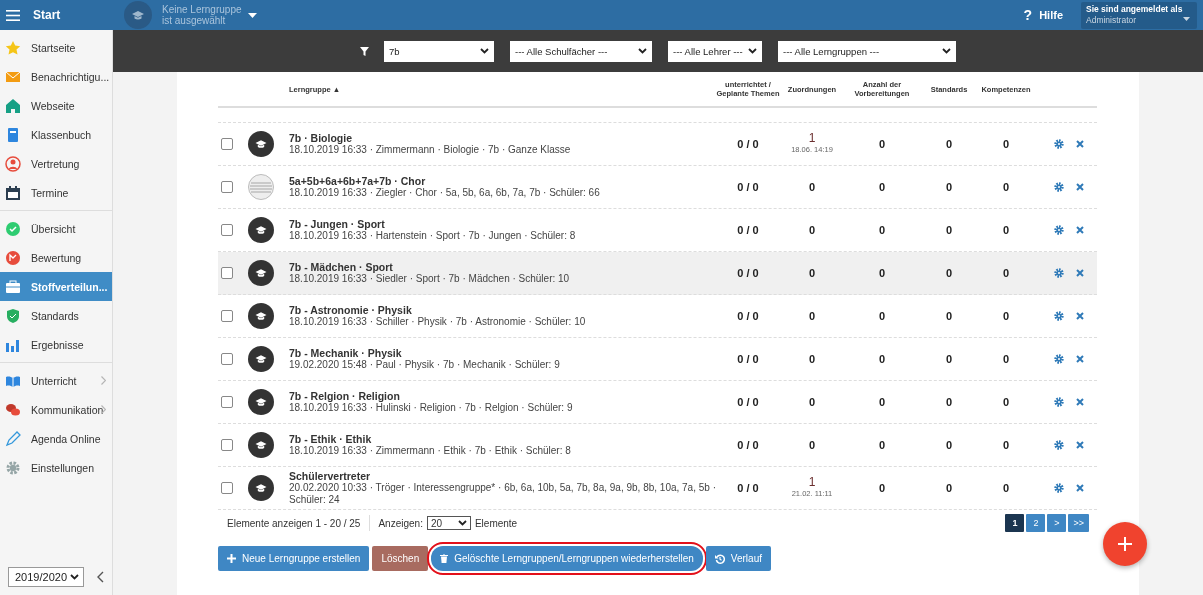 Image resolution: width=1203 pixels, height=595 pixels. What do you see at coordinates (448, 523) in the screenshot?
I see `page-size-select: 20` at bounding box center [448, 523].